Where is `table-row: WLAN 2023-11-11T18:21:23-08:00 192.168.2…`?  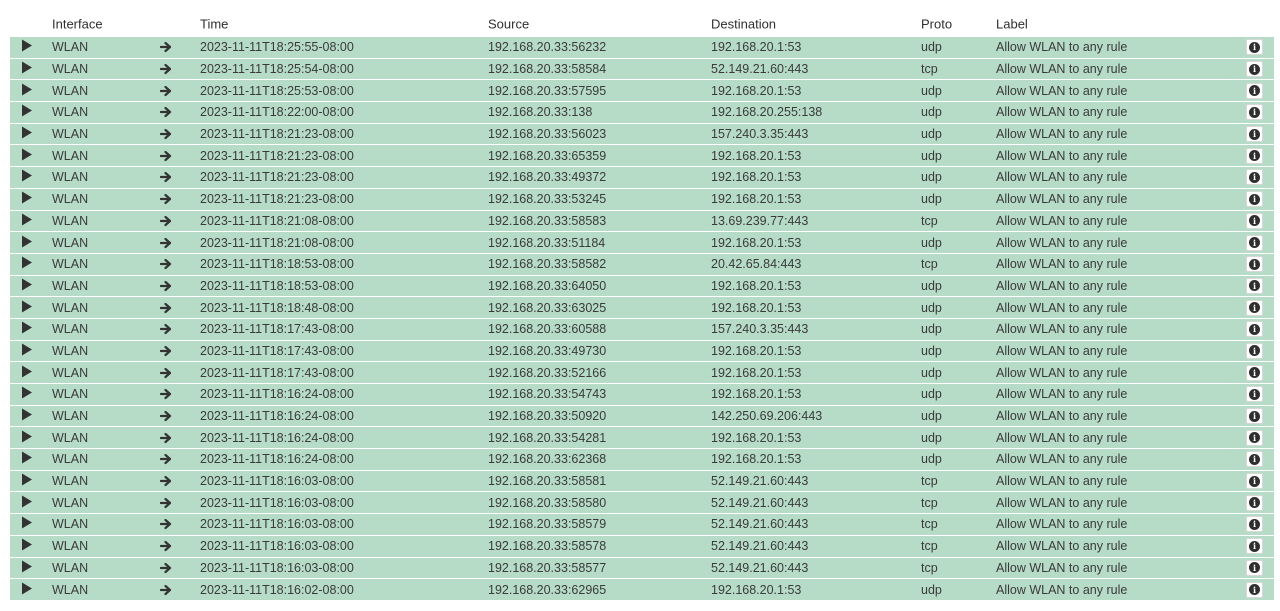 table-row: WLAN 2023-11-11T18:21:23-08:00 192.168.2… is located at coordinates (642, 134).